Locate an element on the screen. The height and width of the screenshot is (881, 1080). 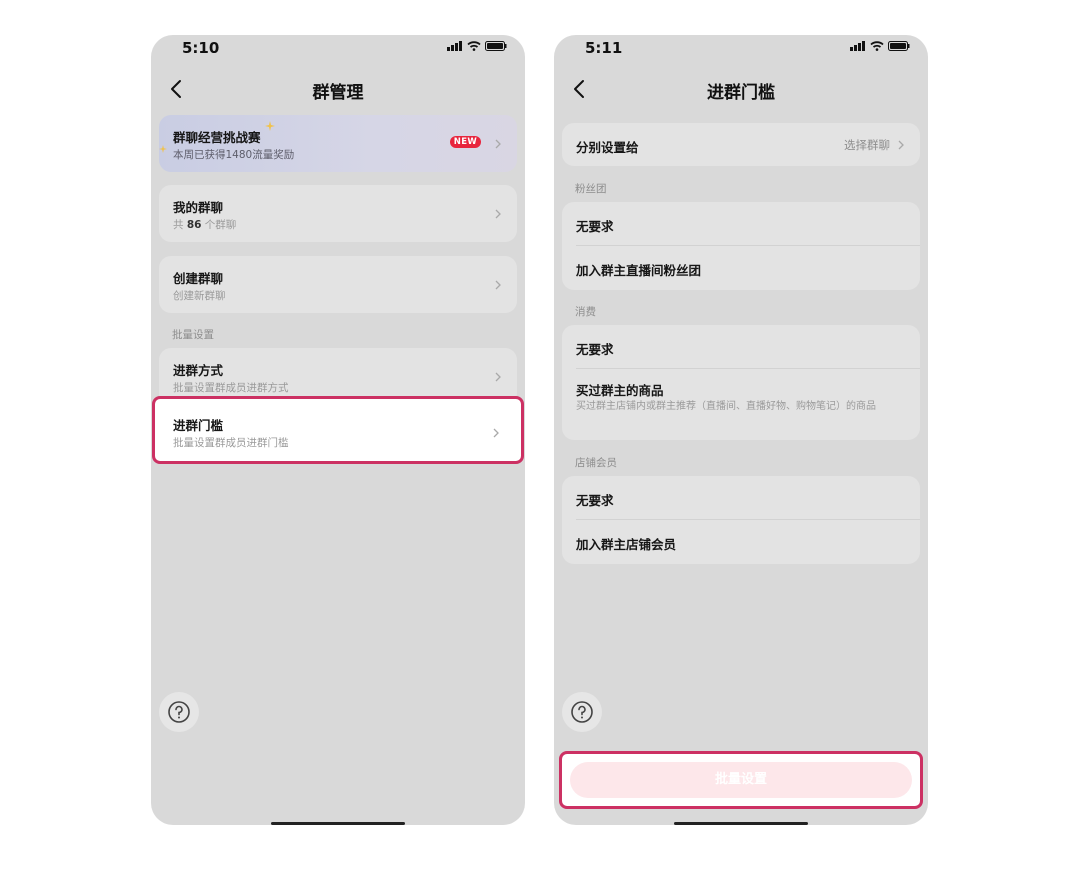
purchase-option-bought-desc: 买过群主店铺内或群主推荐（直播间、直播好物、购物笔记）的商品 is located at coordinates (726, 406).